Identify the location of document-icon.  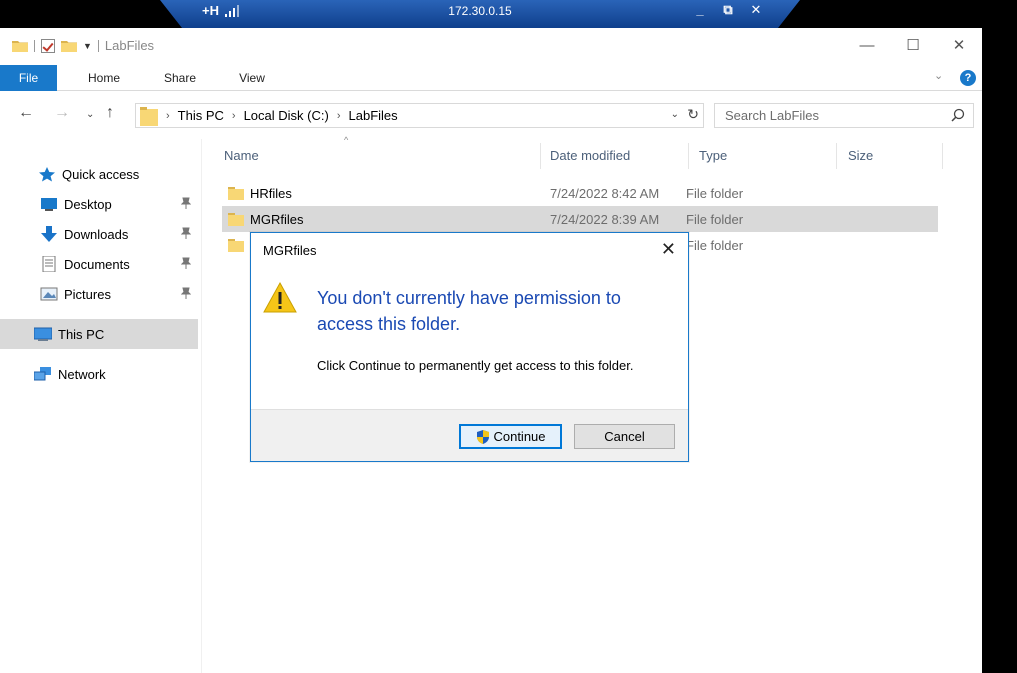
(49, 264).